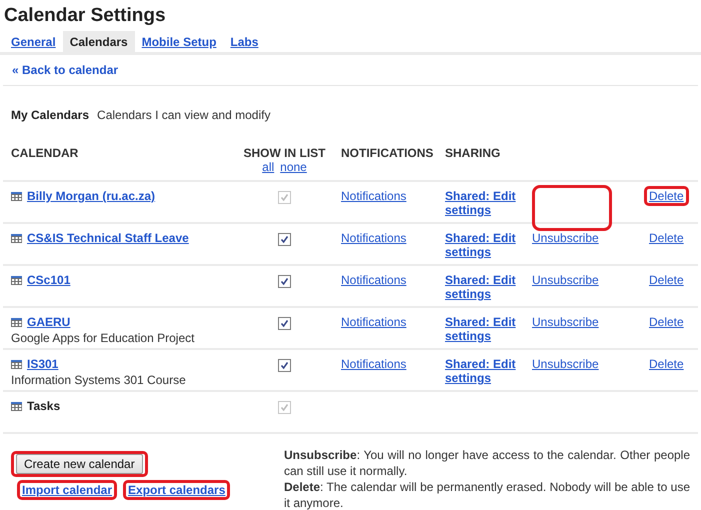 The width and height of the screenshot is (701, 510). Describe the element at coordinates (487, 494) in the screenshot. I see `help-note: Delete: The calendar will be permanently erased. Nobody will be able to use it anymore.` at that location.